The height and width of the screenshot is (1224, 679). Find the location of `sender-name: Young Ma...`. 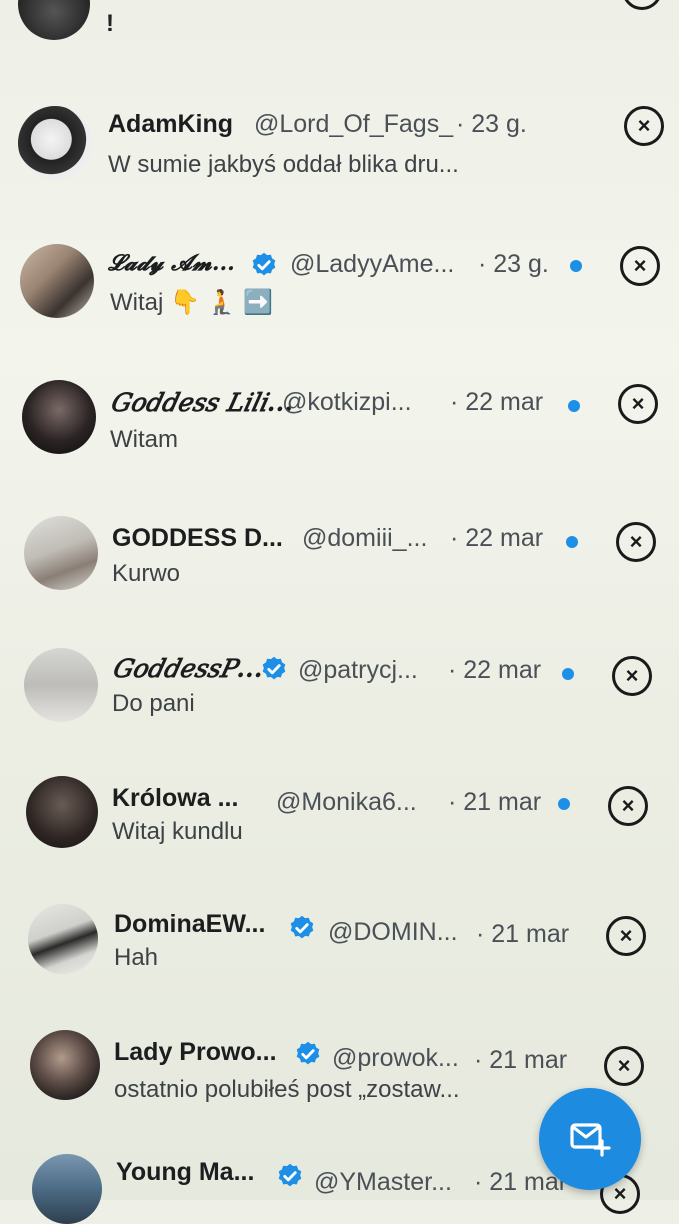

sender-name: Young Ma... is located at coordinates (185, 1172).